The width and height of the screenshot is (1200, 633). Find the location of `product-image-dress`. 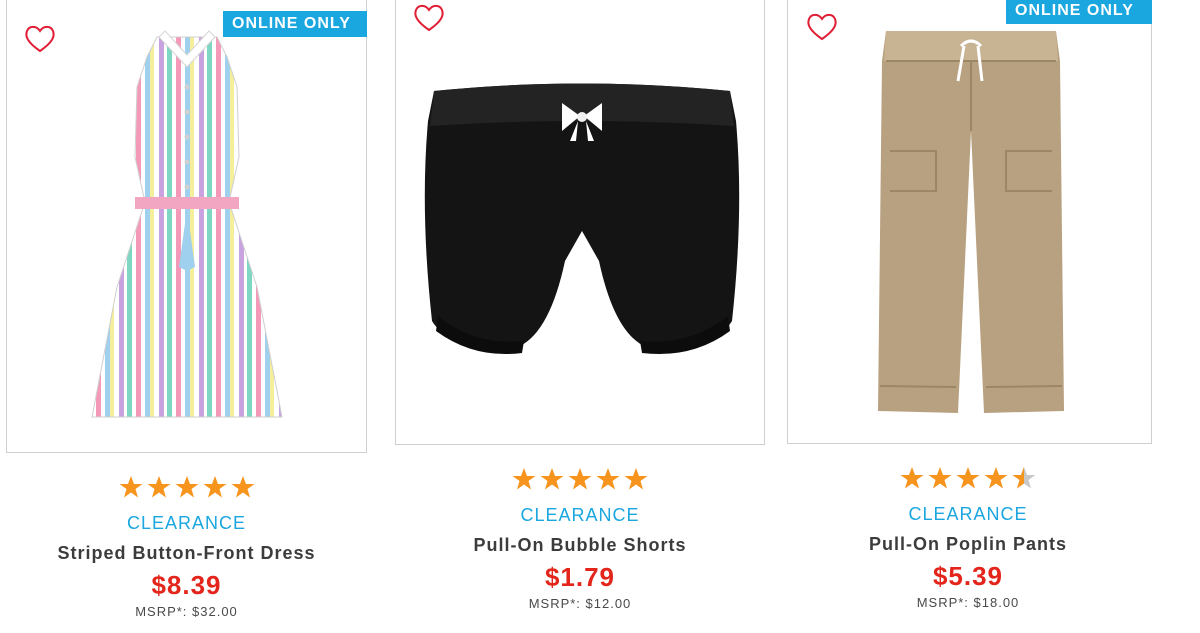

product-image-dress is located at coordinates (187, 227).